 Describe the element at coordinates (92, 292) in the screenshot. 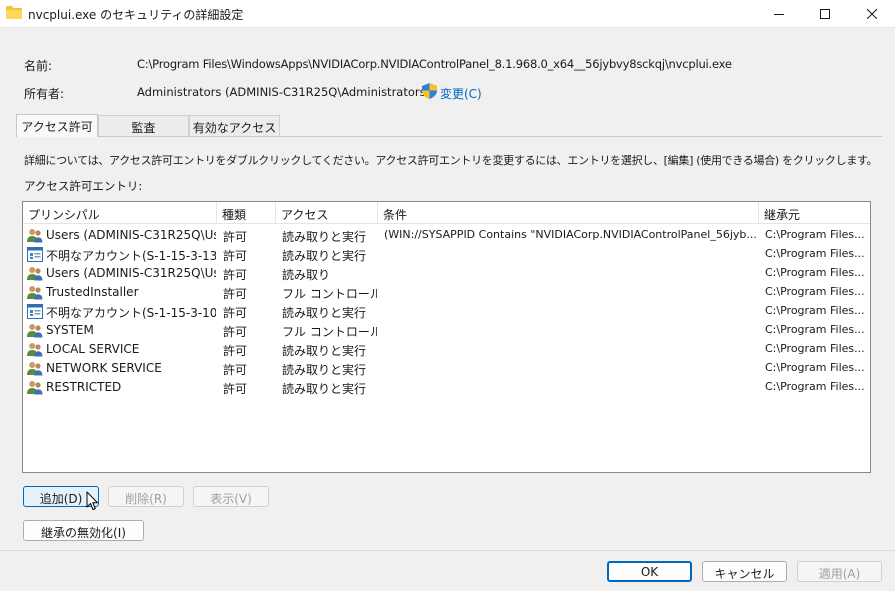

I see `cell-principal: TrustedInstaller` at that location.